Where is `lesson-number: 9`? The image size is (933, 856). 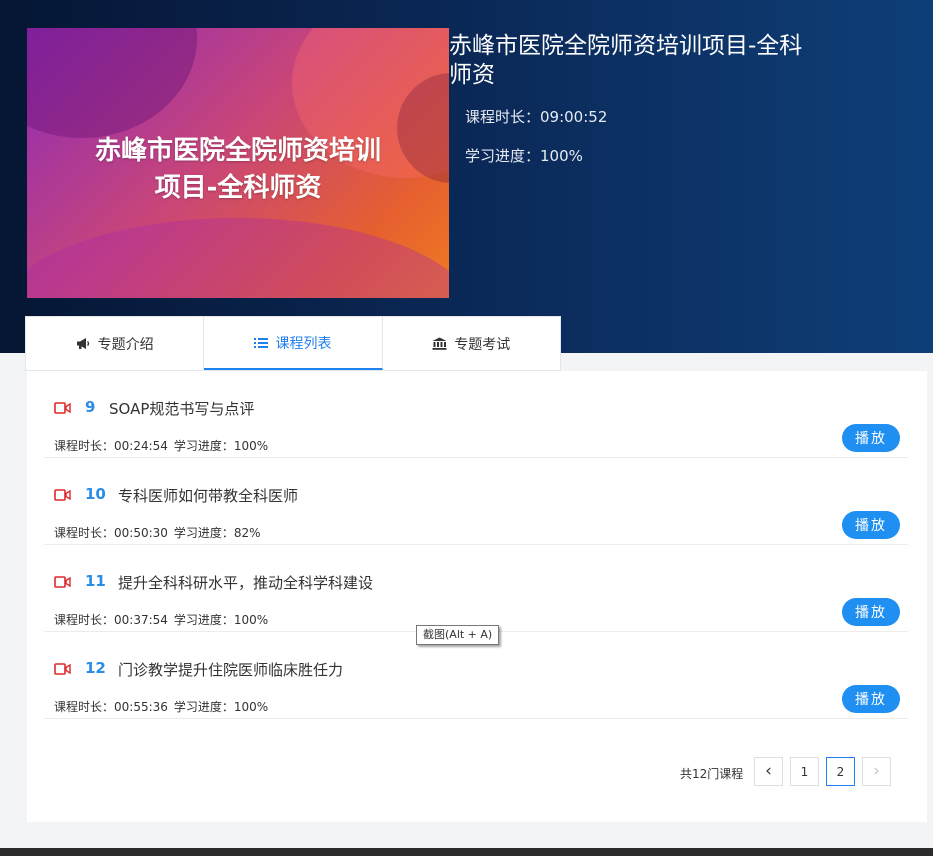 lesson-number: 9 is located at coordinates (90, 407).